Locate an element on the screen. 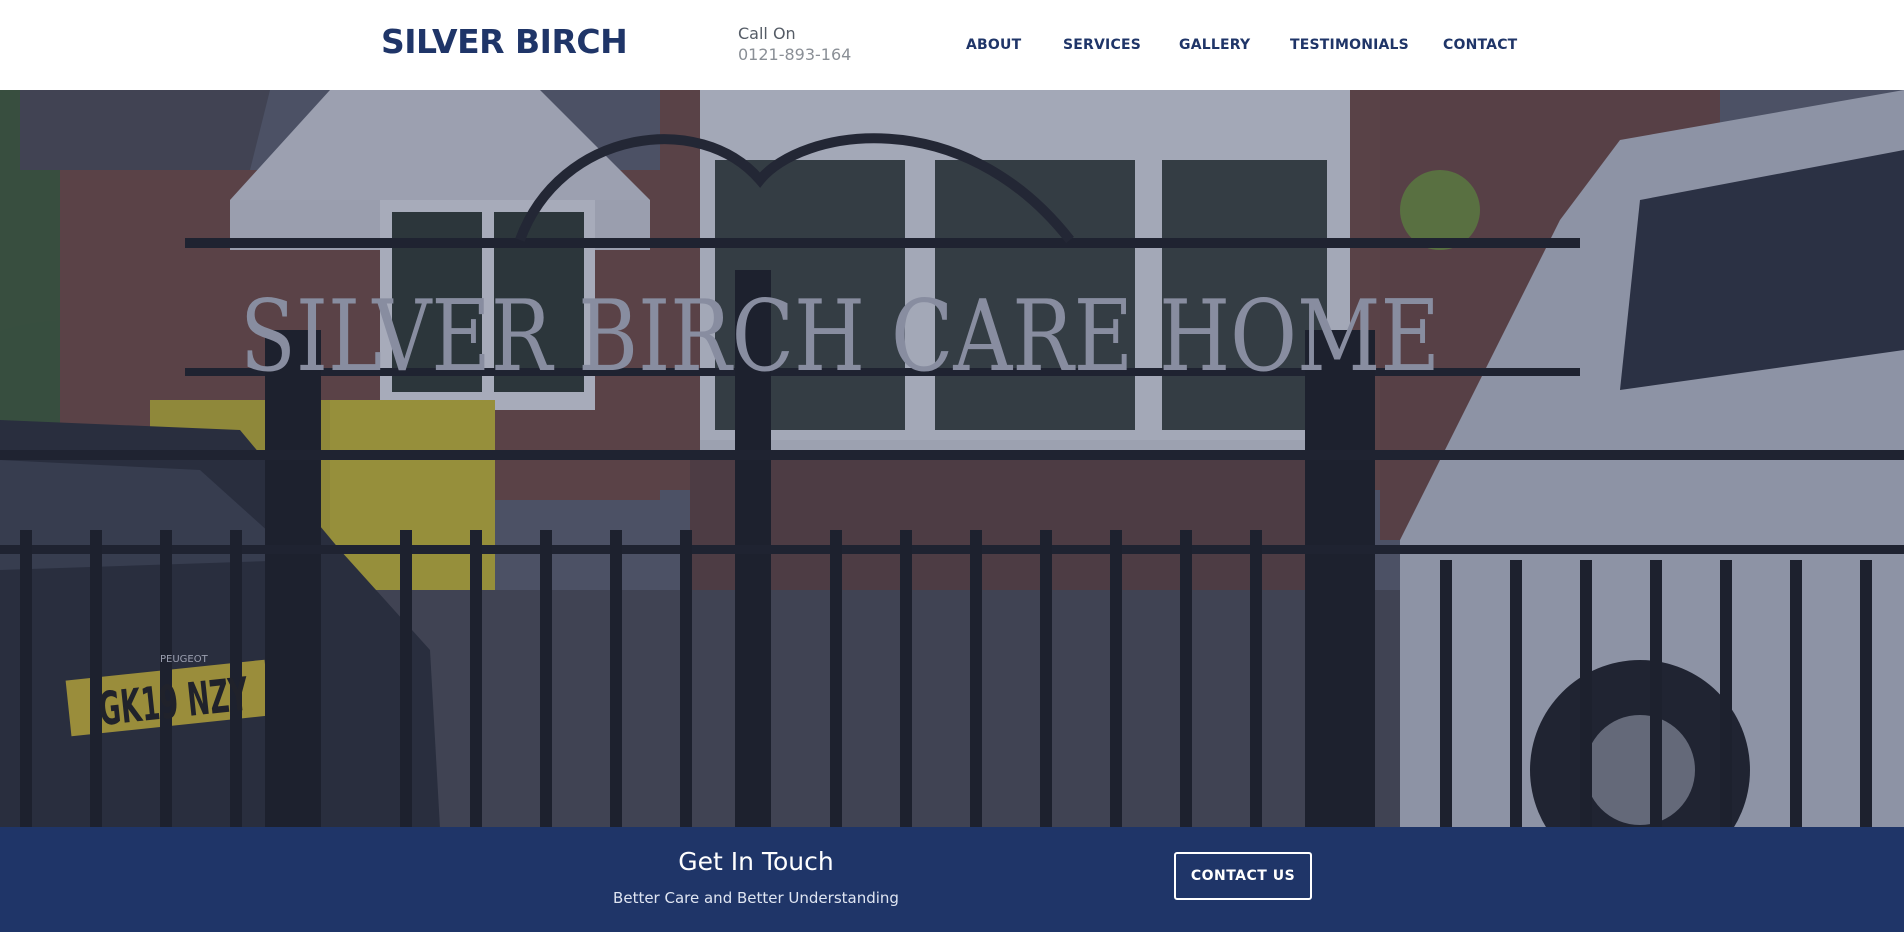 The width and height of the screenshot is (1904, 932). nav-gallery: GALLERY is located at coordinates (1214, 45).